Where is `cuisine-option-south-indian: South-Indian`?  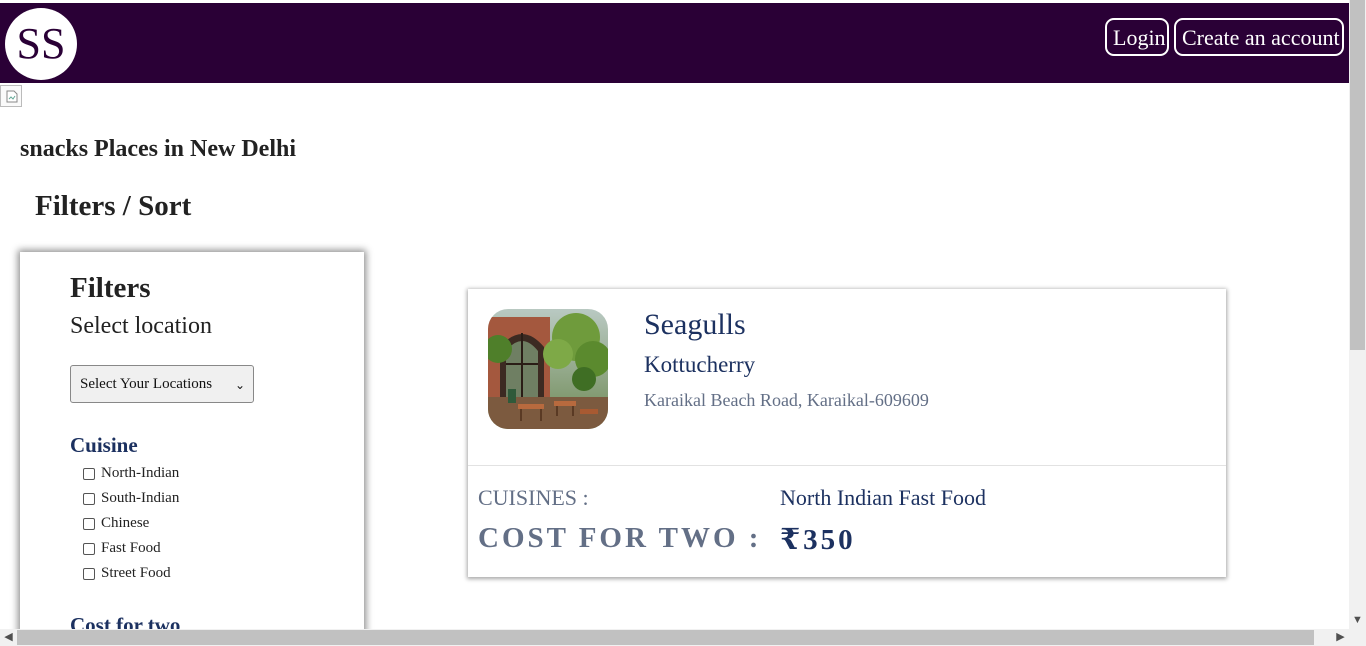 cuisine-option-south-indian: South-Indian is located at coordinates (131, 498).